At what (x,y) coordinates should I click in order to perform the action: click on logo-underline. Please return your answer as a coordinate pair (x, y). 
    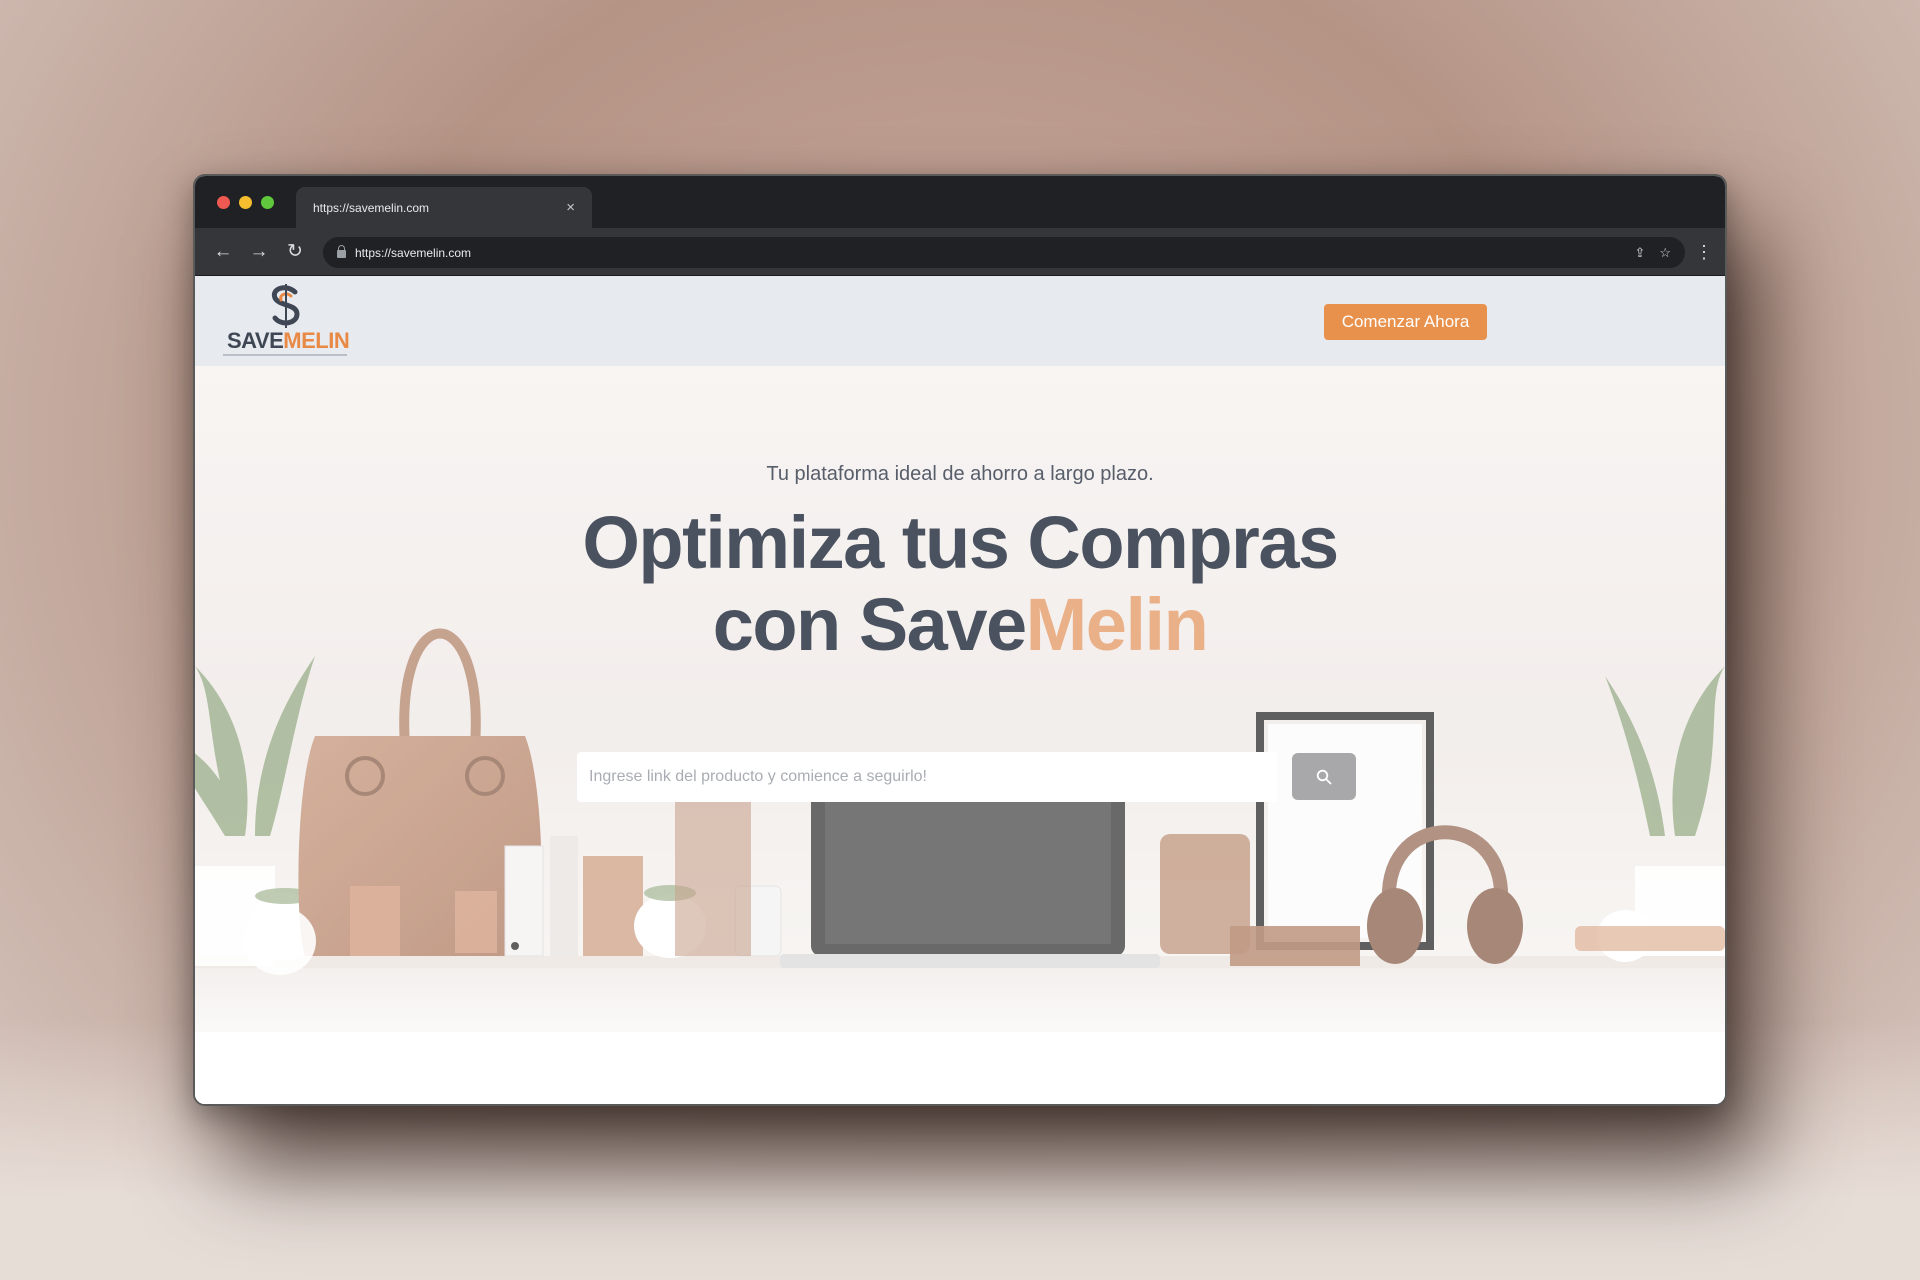
    Looking at the image, I should click on (285, 355).